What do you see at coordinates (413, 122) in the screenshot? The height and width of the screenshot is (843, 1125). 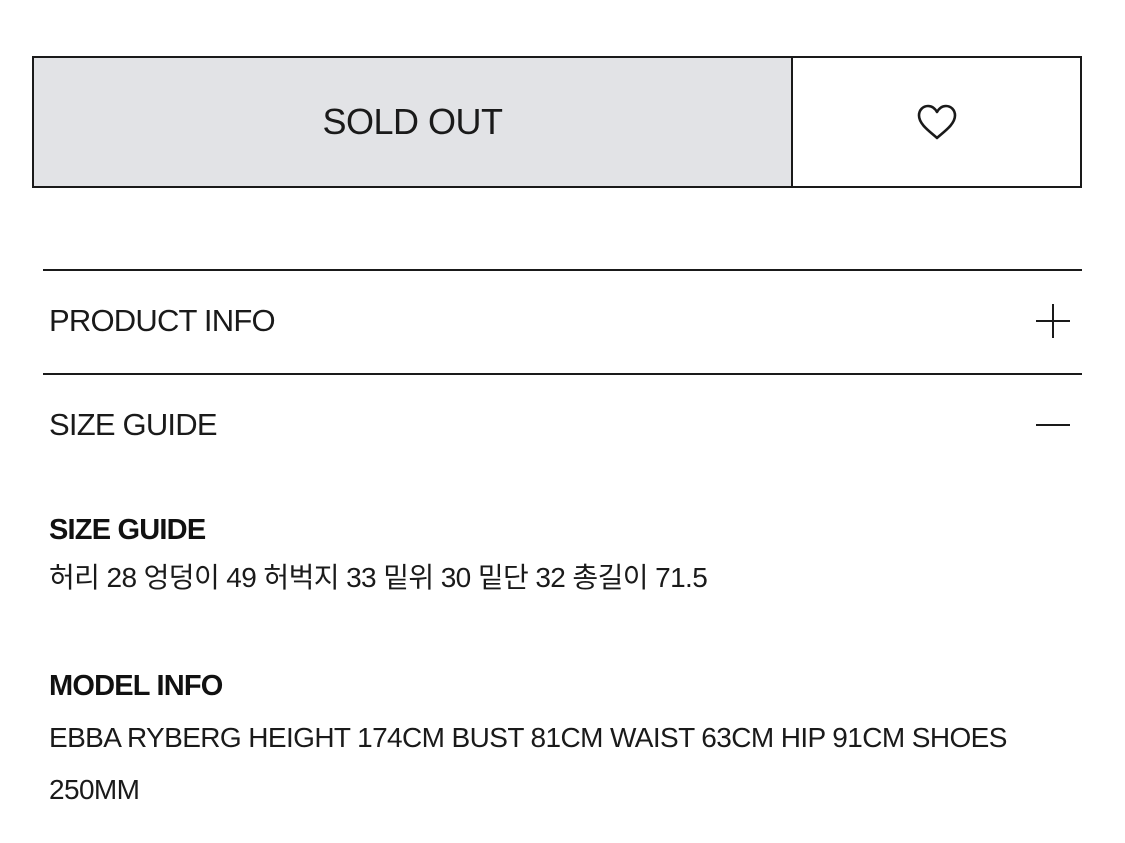 I see `sold-out-button: SOLD OUT` at bounding box center [413, 122].